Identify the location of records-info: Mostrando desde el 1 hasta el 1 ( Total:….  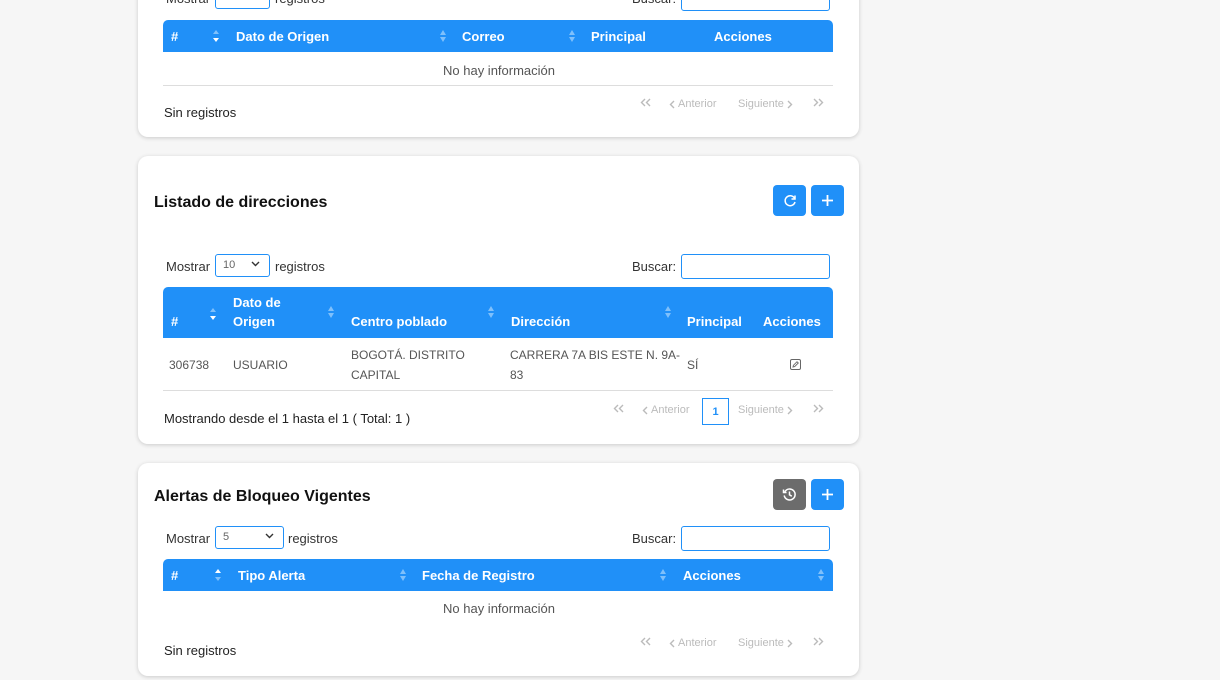
(287, 418).